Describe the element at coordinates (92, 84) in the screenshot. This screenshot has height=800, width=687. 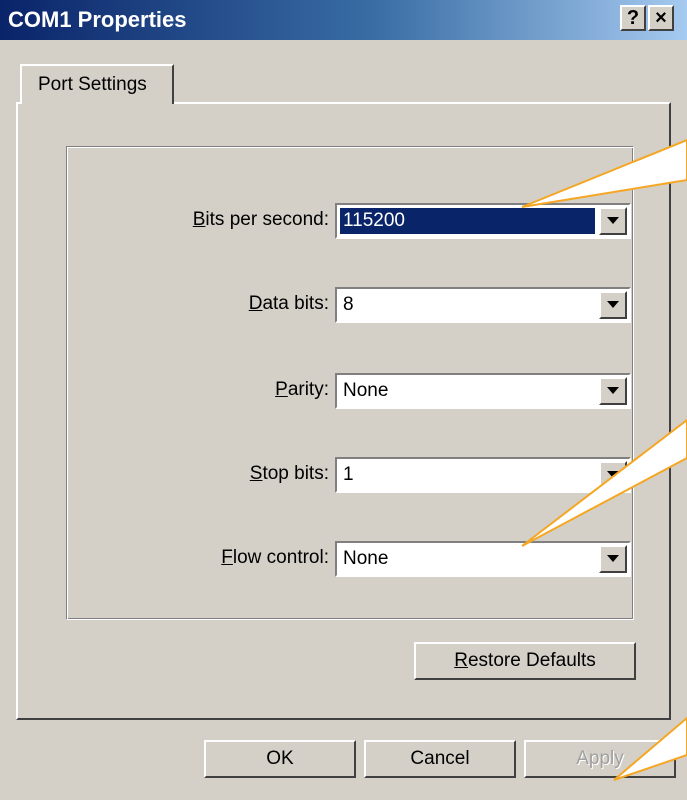
I see `tab-label: Port Settings` at that location.